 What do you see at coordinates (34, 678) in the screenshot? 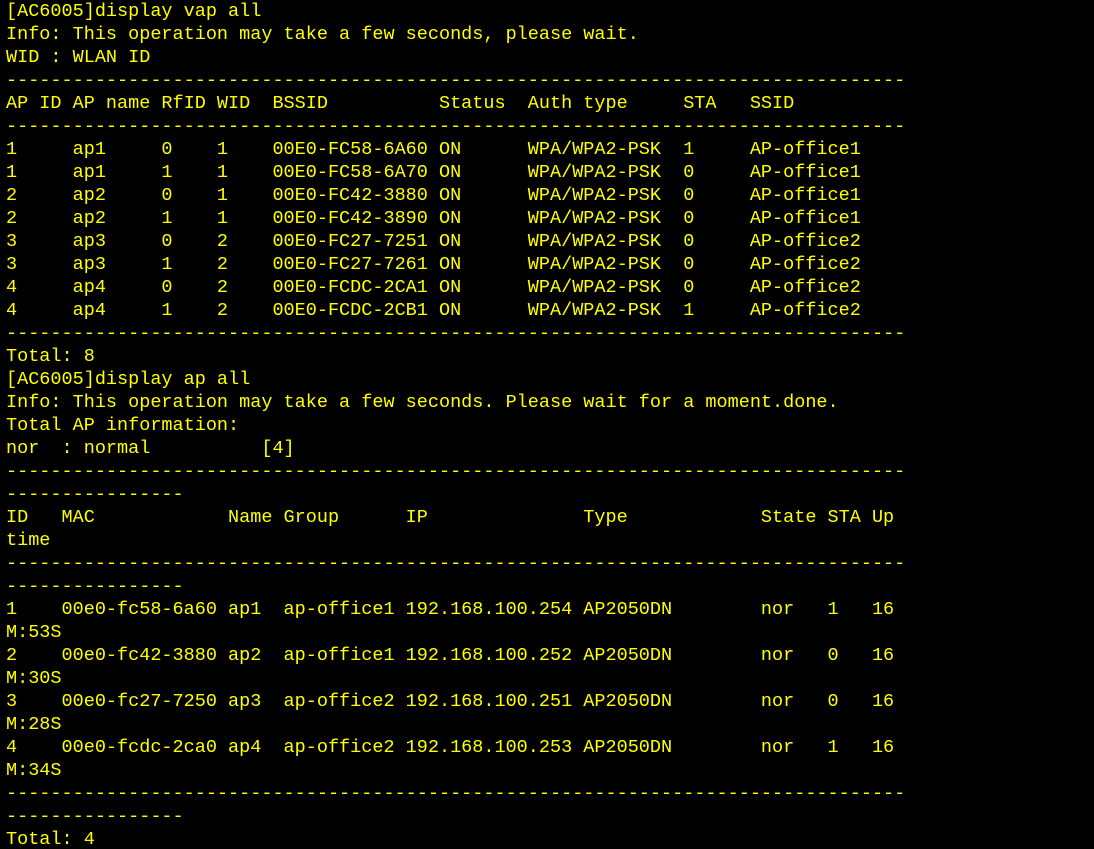
I see `table-row-wrap: M:30S` at bounding box center [34, 678].